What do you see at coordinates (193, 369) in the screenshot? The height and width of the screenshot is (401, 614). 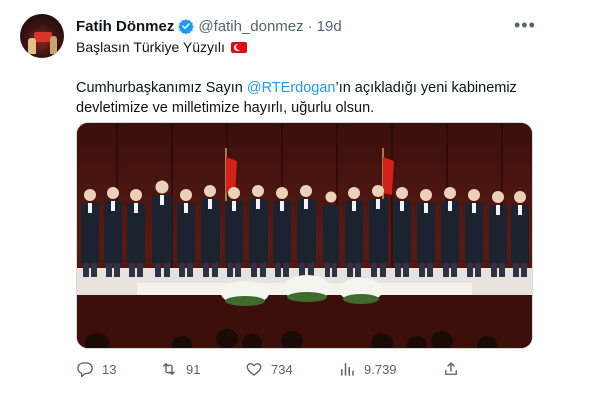 I see `retweet-count: 91` at bounding box center [193, 369].